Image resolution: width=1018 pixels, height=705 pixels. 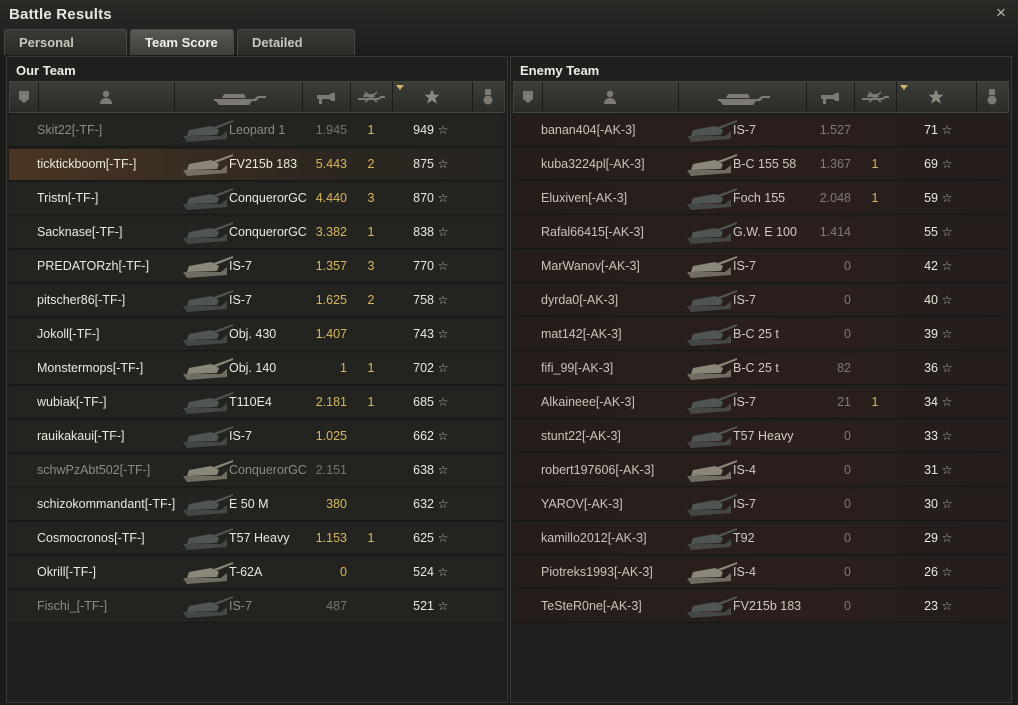 What do you see at coordinates (256, 301) in the screenshot?
I see `player-row: pitscher86[-TF-] IS-7 1.625 2 758 ☆` at bounding box center [256, 301].